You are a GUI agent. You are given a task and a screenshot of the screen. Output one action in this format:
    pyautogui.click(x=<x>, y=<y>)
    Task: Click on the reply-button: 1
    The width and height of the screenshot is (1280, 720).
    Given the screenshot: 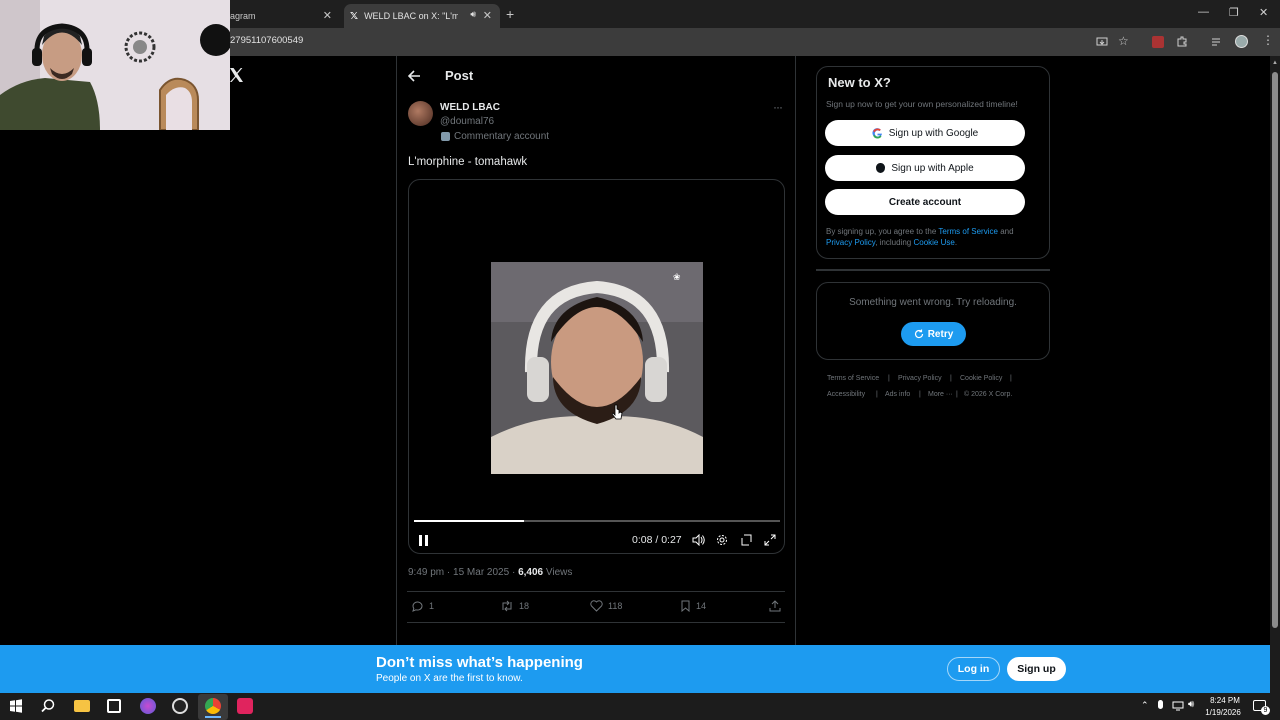 What is the action you would take?
    pyautogui.click(x=422, y=606)
    